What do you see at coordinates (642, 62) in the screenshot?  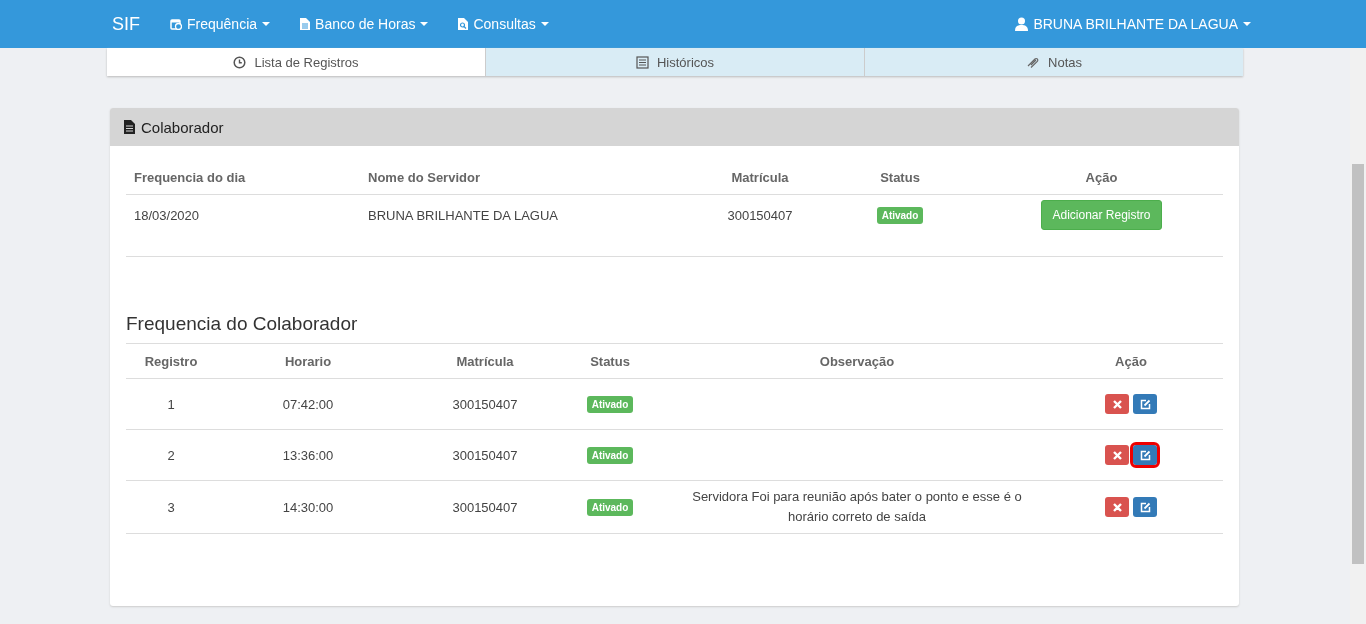 I see `list-icon` at bounding box center [642, 62].